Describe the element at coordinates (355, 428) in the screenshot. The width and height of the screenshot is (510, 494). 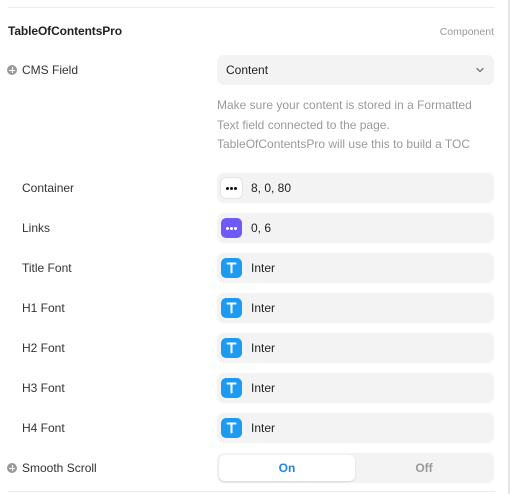
I see `h4-font-field: Inter` at that location.